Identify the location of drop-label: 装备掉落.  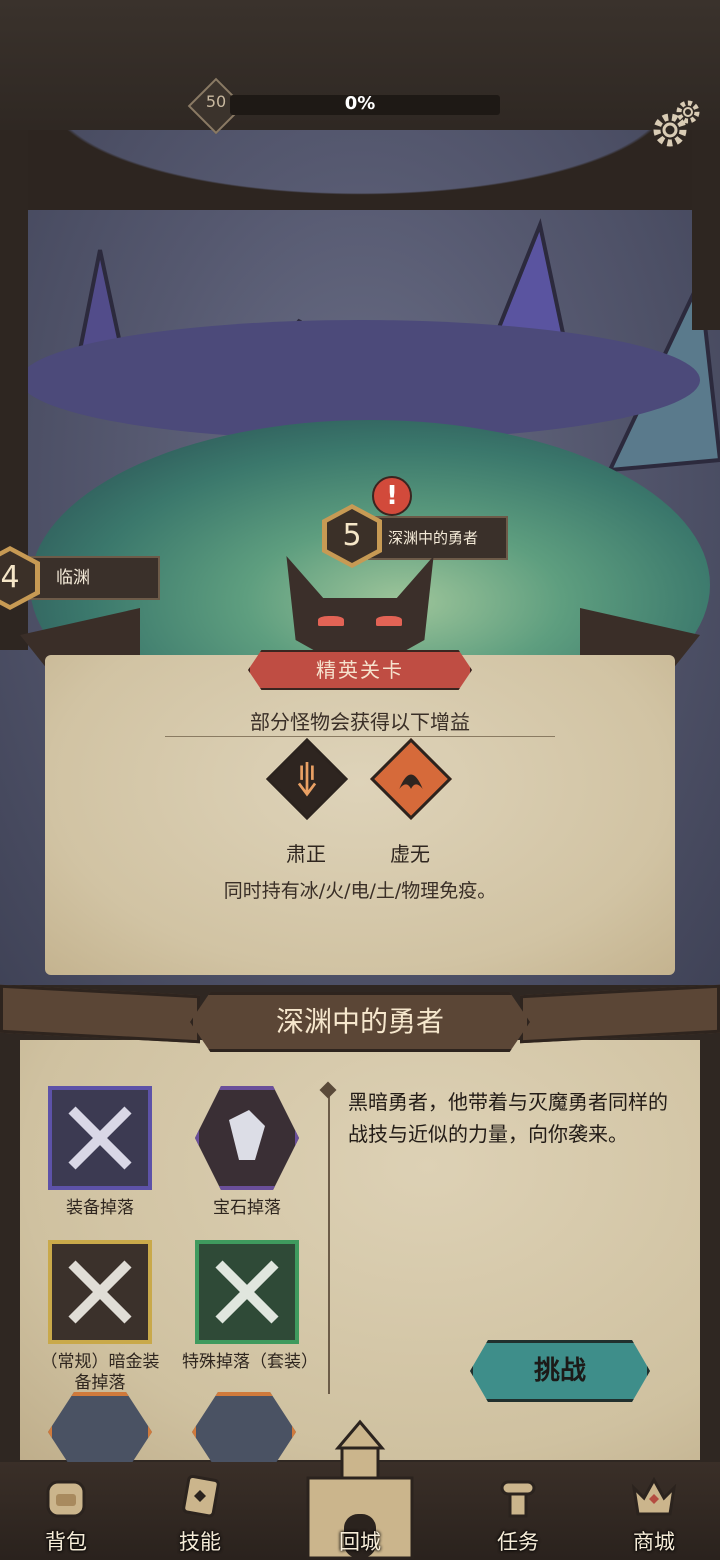
(100, 1208).